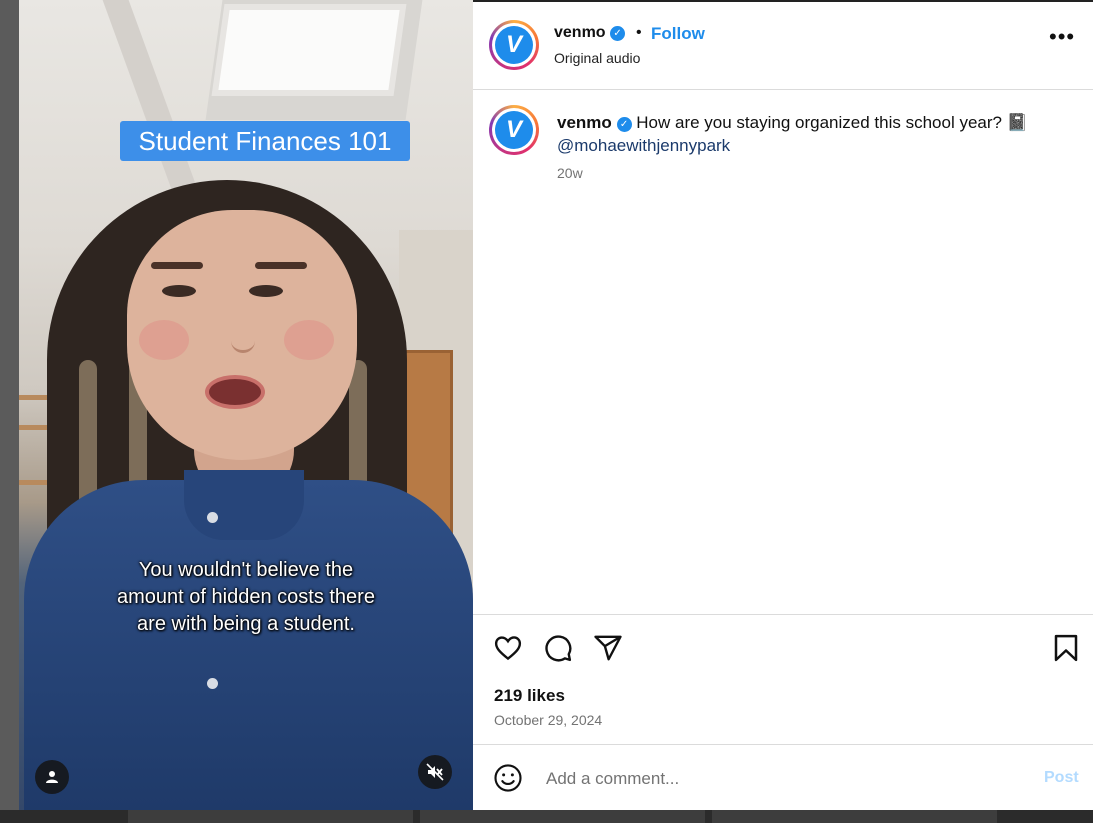 This screenshot has height=823, width=1093. Describe the element at coordinates (9, 411) in the screenshot. I see `background-strip-left` at that location.